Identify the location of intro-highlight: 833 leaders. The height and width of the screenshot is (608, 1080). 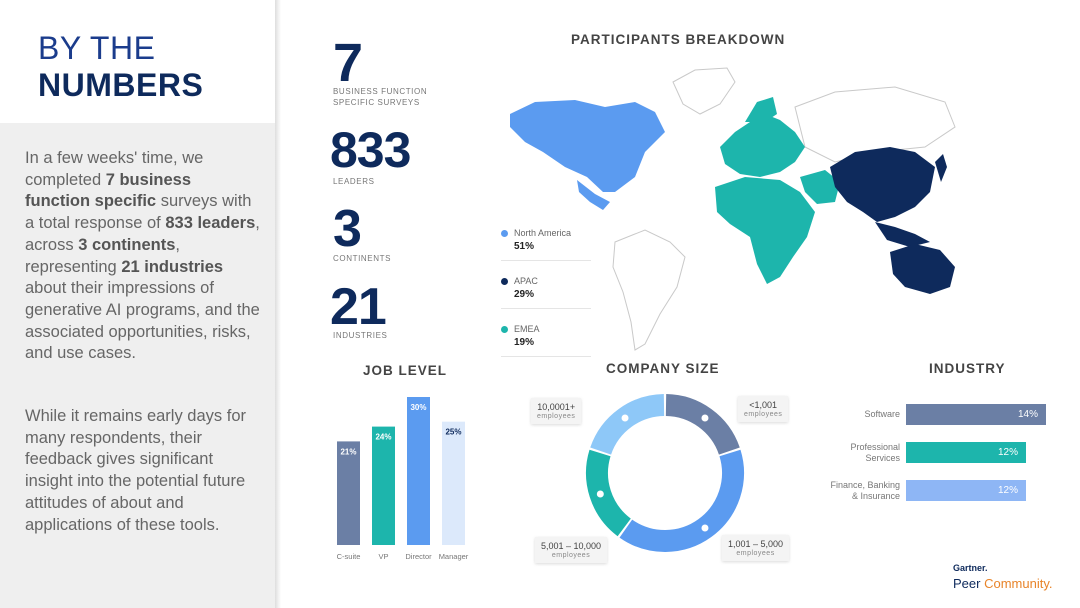
(210, 223).